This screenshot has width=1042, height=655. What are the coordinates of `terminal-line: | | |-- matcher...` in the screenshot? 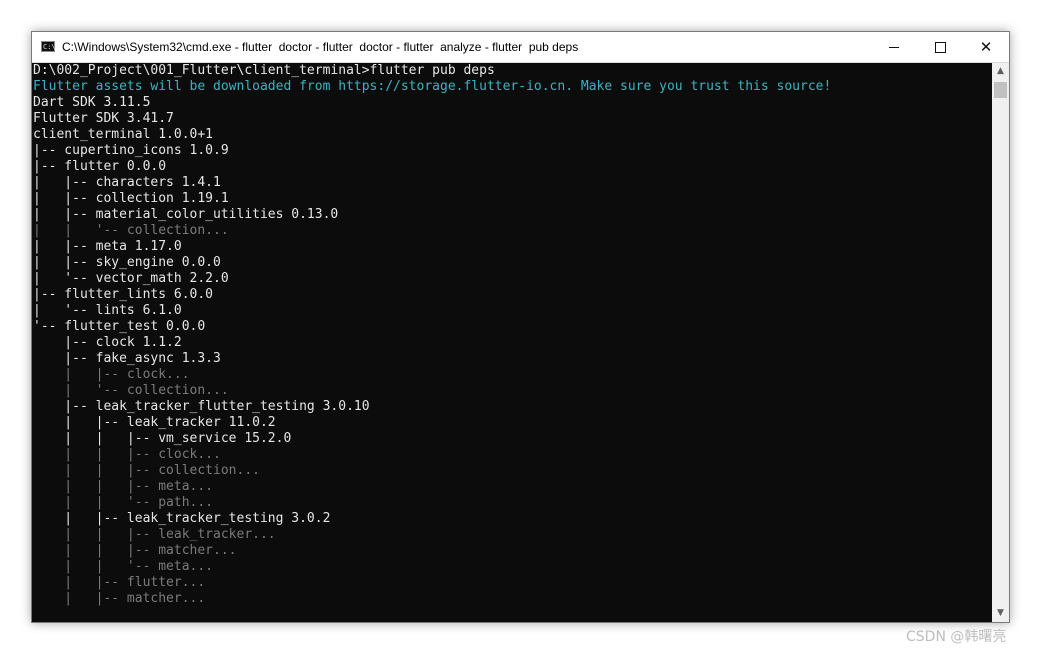 It's located at (135, 550).